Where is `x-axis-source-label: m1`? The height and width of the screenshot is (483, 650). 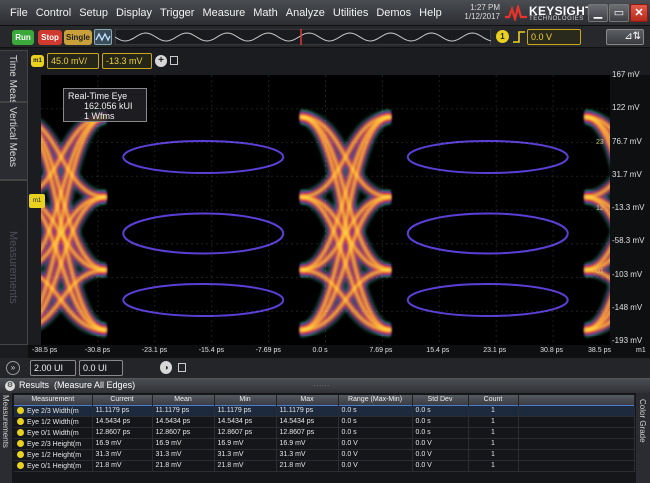 x-axis-source-label: m1 is located at coordinates (641, 350).